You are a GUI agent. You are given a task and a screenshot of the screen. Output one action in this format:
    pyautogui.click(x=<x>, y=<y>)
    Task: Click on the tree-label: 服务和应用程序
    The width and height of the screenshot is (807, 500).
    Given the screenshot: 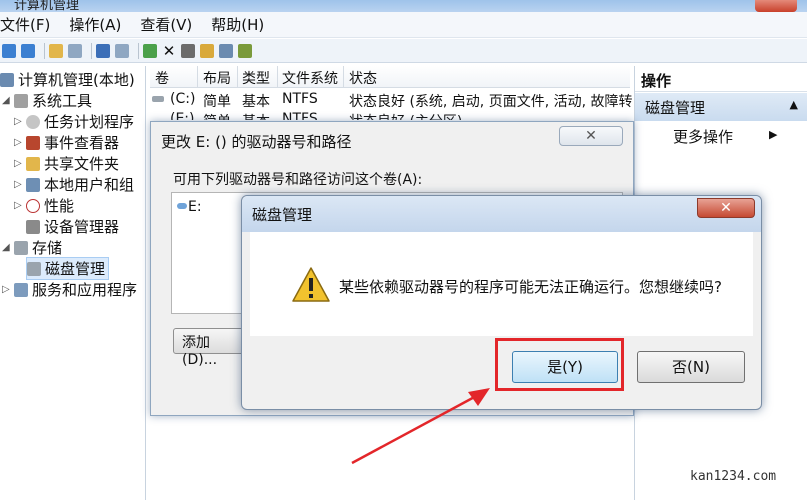 What is the action you would take?
    pyautogui.click(x=85, y=290)
    